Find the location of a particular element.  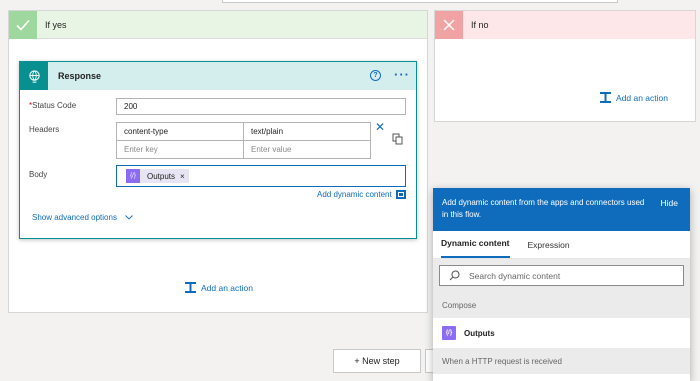

top-action-card-edge is located at coordinates (420, 1).